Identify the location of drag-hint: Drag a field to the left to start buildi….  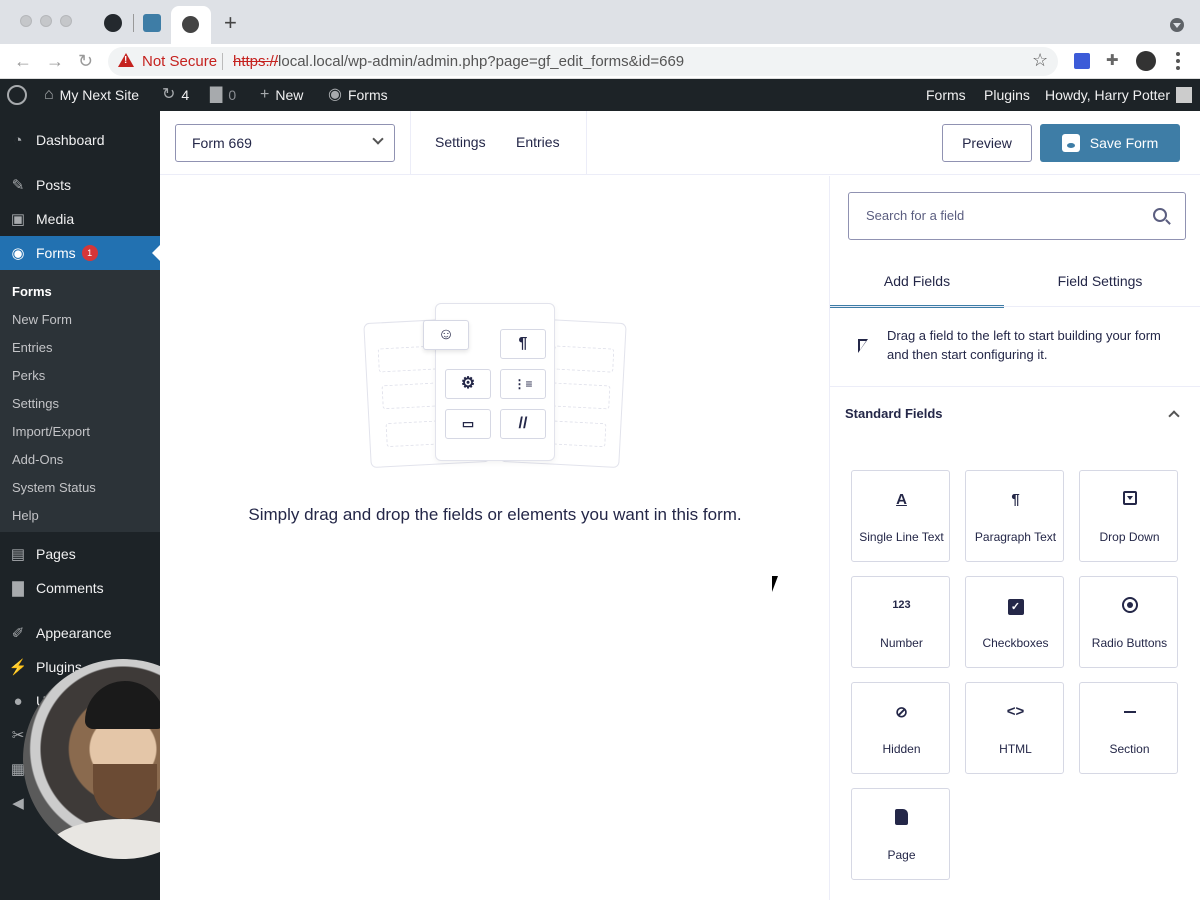
(1015, 347).